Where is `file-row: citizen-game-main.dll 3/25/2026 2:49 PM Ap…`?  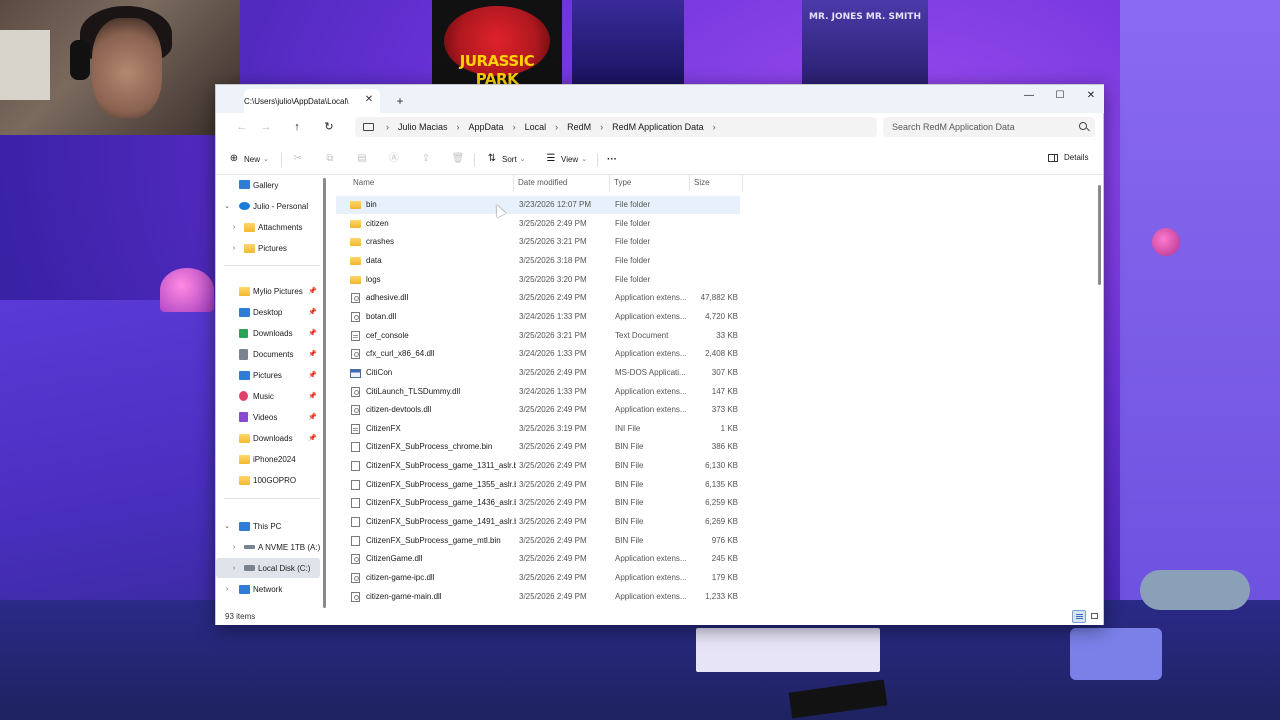 file-row: citizen-game-main.dll 3/25/2026 2:49 PM Ap… is located at coordinates (538, 596).